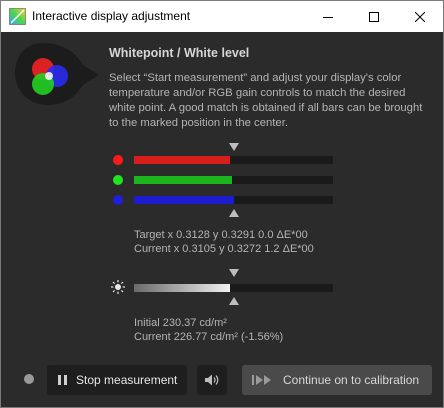 The image size is (444, 408). What do you see at coordinates (234, 147) in the screenshot?
I see `center-marker-top` at bounding box center [234, 147].